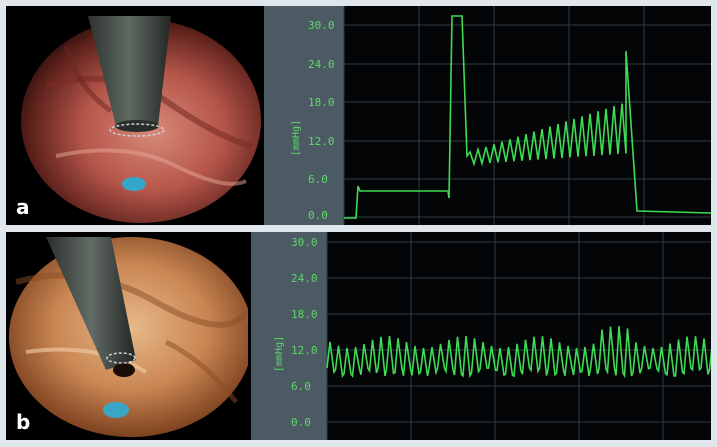  I want to click on axis-panel-b, so click(289, 336).